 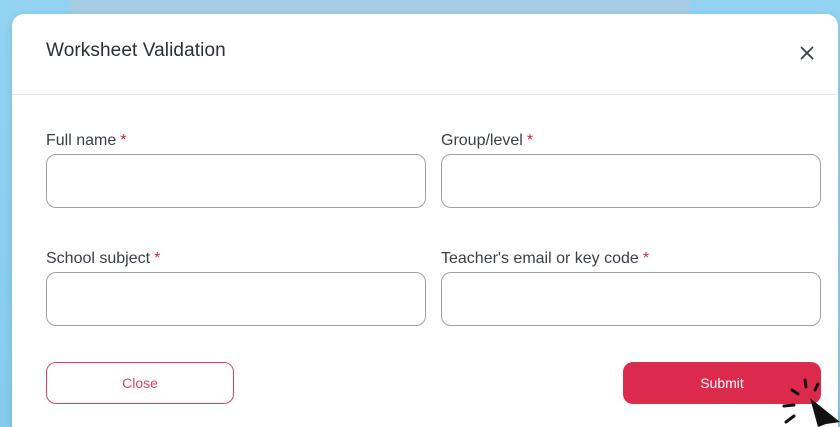 I want to click on group-level-label-text: Group/level, so click(x=482, y=140).